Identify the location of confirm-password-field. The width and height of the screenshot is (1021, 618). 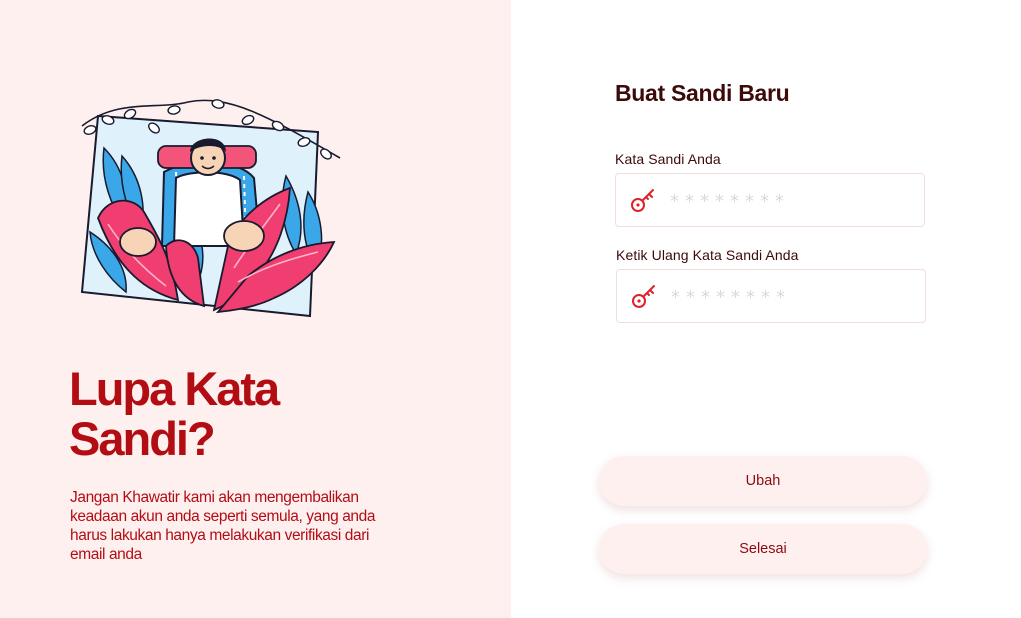
(771, 296).